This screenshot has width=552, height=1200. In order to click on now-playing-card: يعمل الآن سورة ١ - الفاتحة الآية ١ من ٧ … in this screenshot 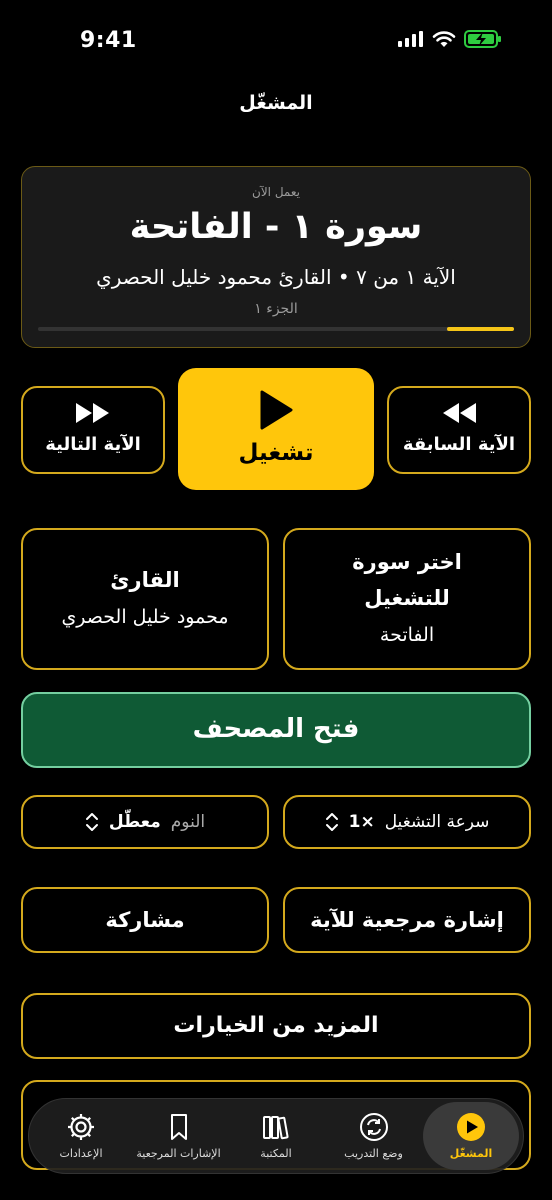, I will do `click(276, 257)`.